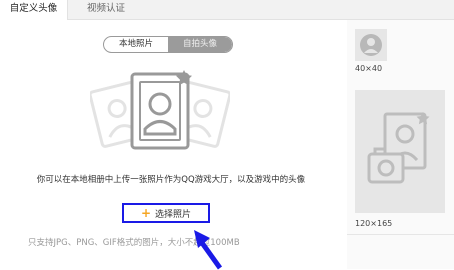 This screenshot has height=270, width=454. I want to click on camera-portrait-icon, so click(398, 148).